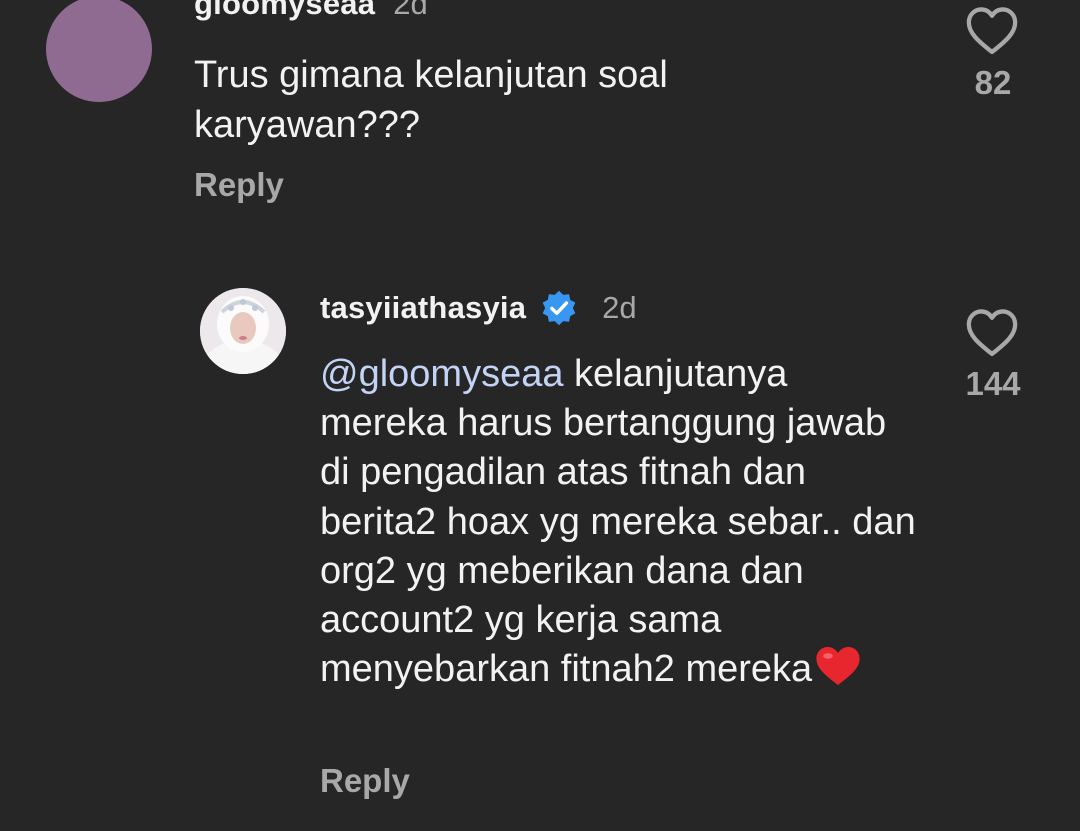 The height and width of the screenshot is (831, 1080). Describe the element at coordinates (993, 82) in the screenshot. I see `like-count: 82` at that location.